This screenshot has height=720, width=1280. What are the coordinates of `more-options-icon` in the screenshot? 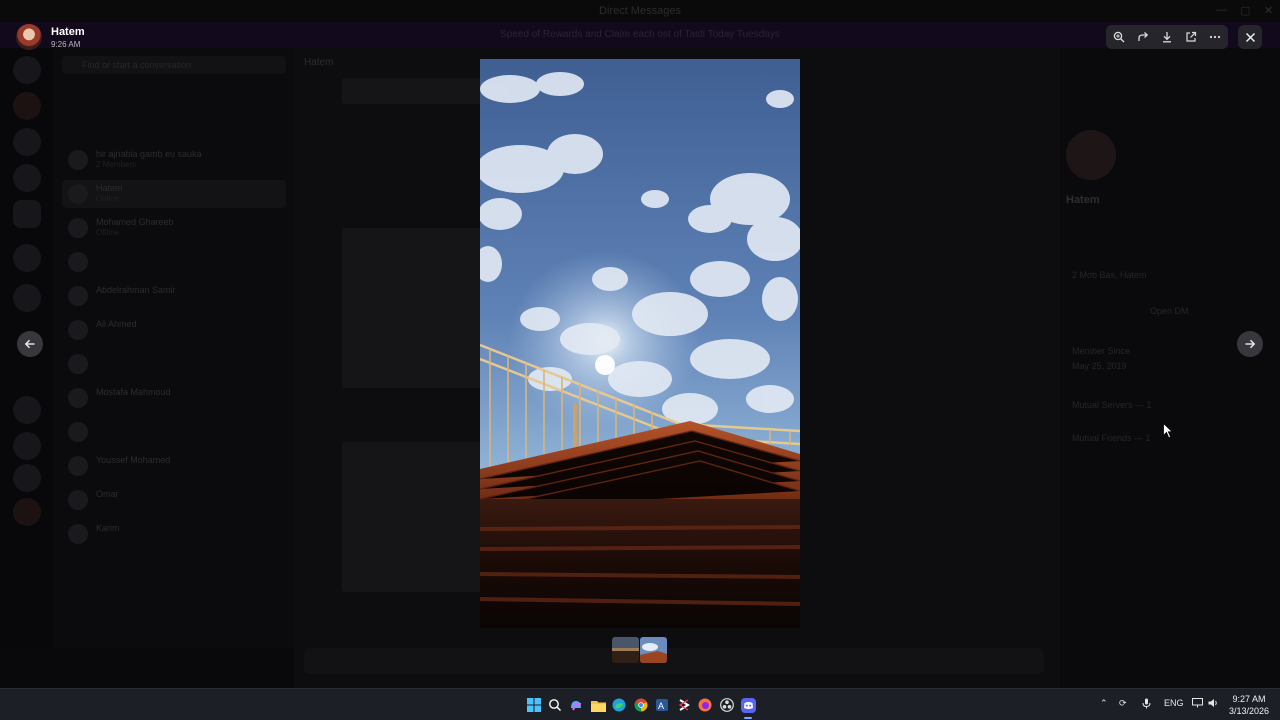 It's located at (1215, 37).